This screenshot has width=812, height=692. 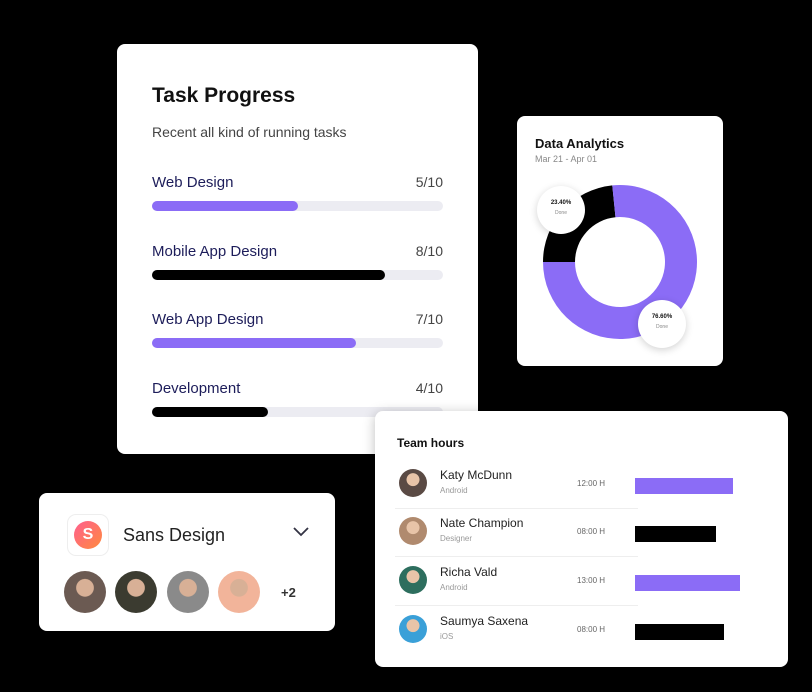 I want to click on member-name: Katy McDunn, so click(x=476, y=475).